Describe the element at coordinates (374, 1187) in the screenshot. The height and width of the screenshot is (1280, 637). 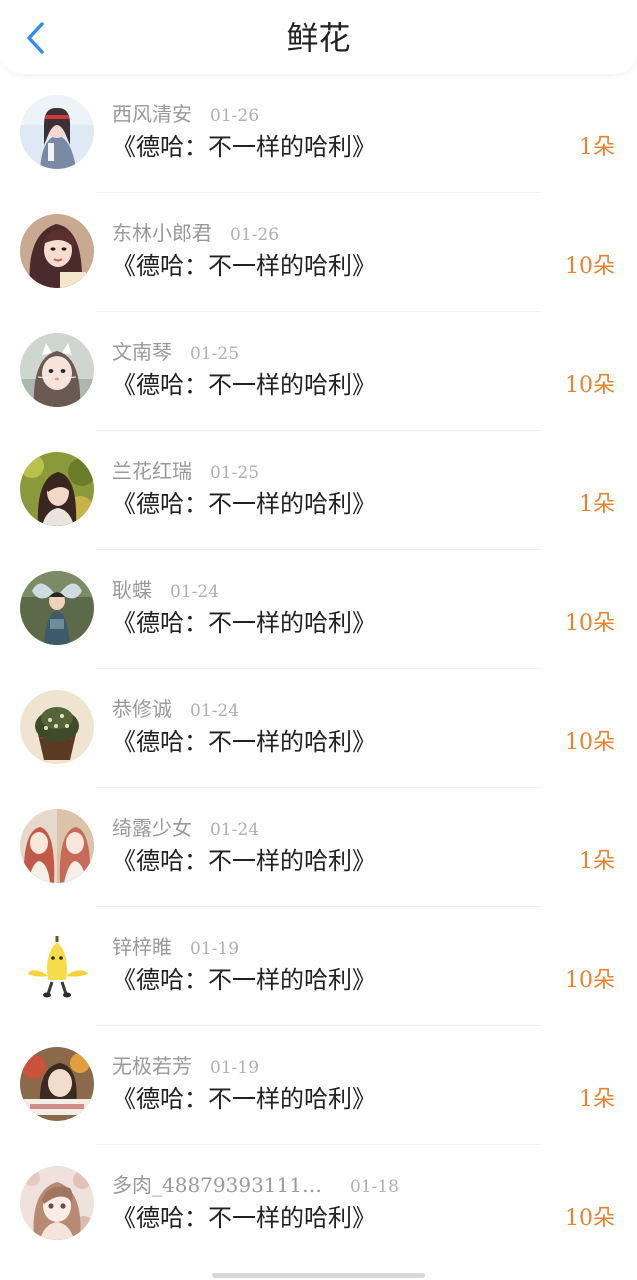
I see `gift-date: 01-18` at that location.